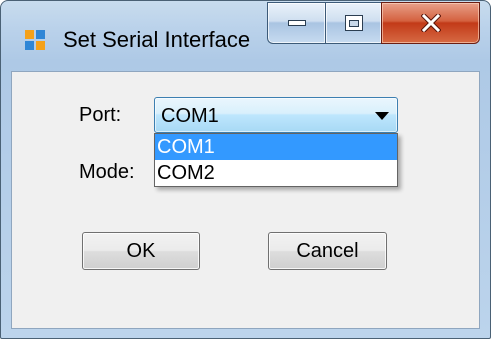 The width and height of the screenshot is (491, 339). I want to click on maximize-button, so click(353, 23).